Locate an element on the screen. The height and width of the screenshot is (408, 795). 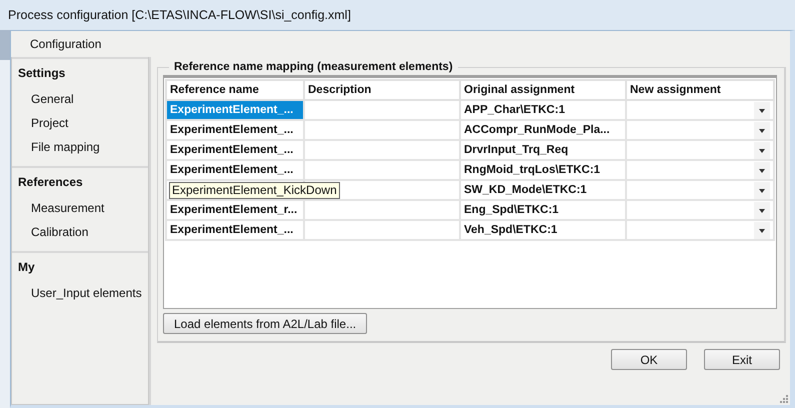
column-header: Original assignment is located at coordinates (543, 90).